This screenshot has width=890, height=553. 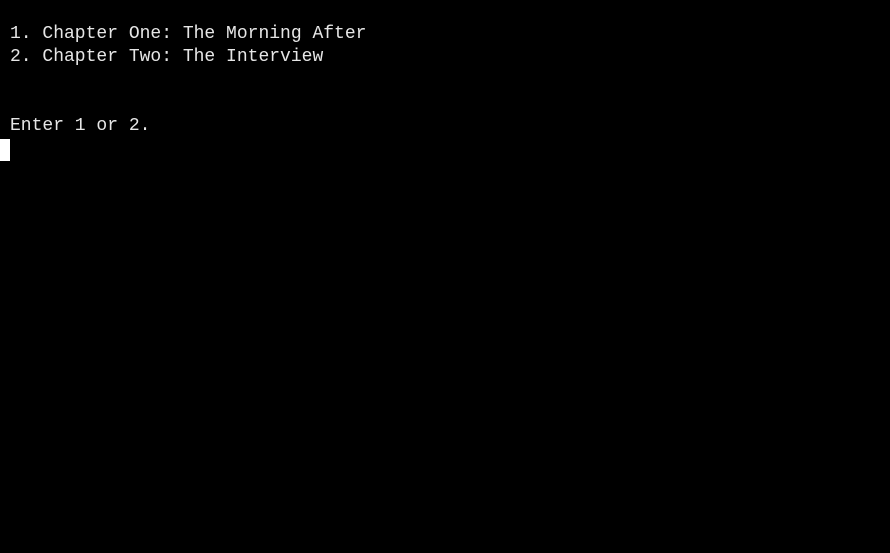 I want to click on text-cursor, so click(x=5, y=150).